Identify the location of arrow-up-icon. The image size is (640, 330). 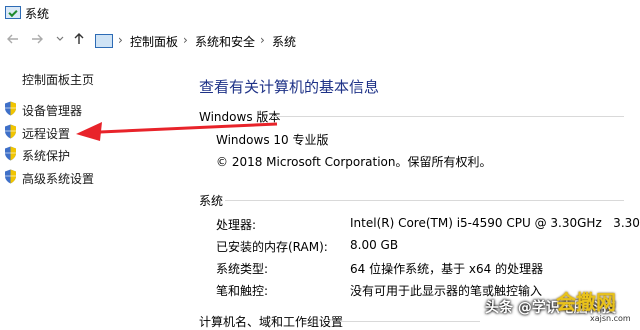
(79, 38).